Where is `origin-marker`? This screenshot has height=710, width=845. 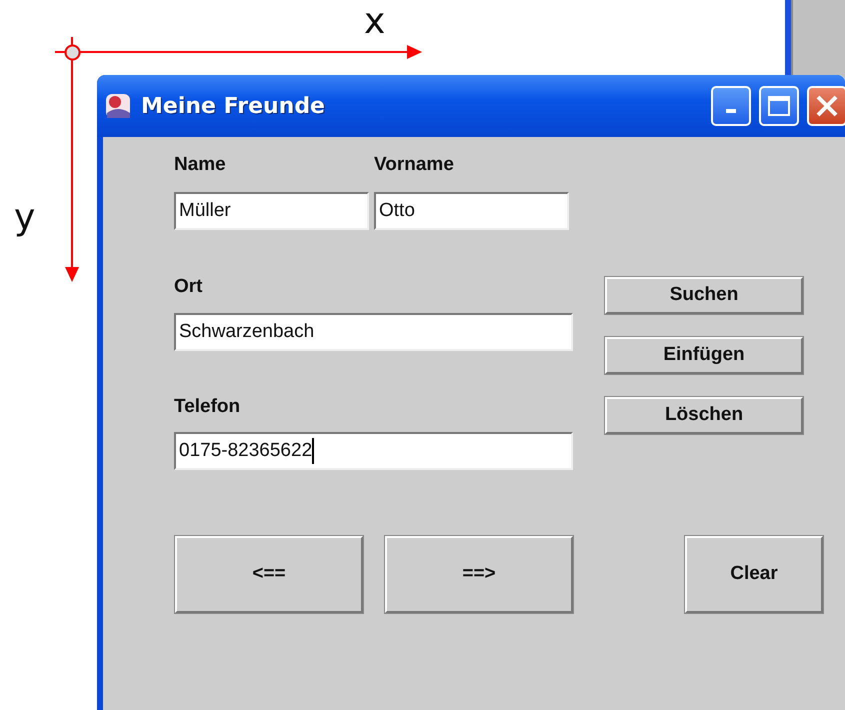
origin-marker is located at coordinates (72, 52).